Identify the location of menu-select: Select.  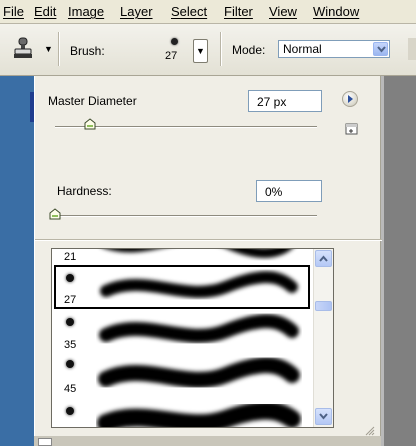
(189, 12).